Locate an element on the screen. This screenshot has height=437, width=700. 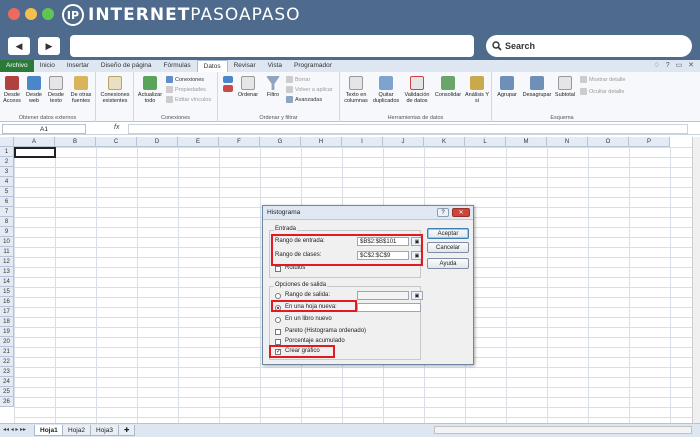
minimize-dot-icon is located at coordinates (31, 14).